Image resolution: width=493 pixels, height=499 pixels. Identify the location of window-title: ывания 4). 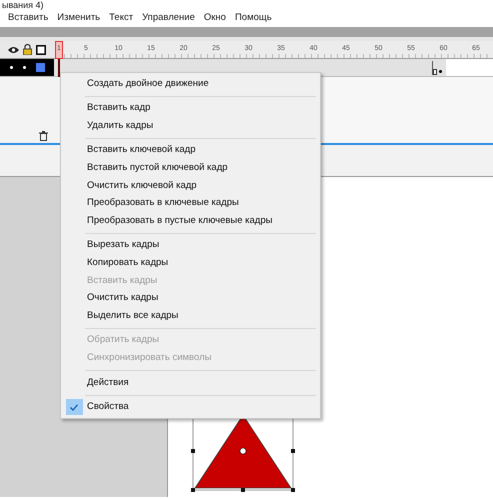
(23, 5).